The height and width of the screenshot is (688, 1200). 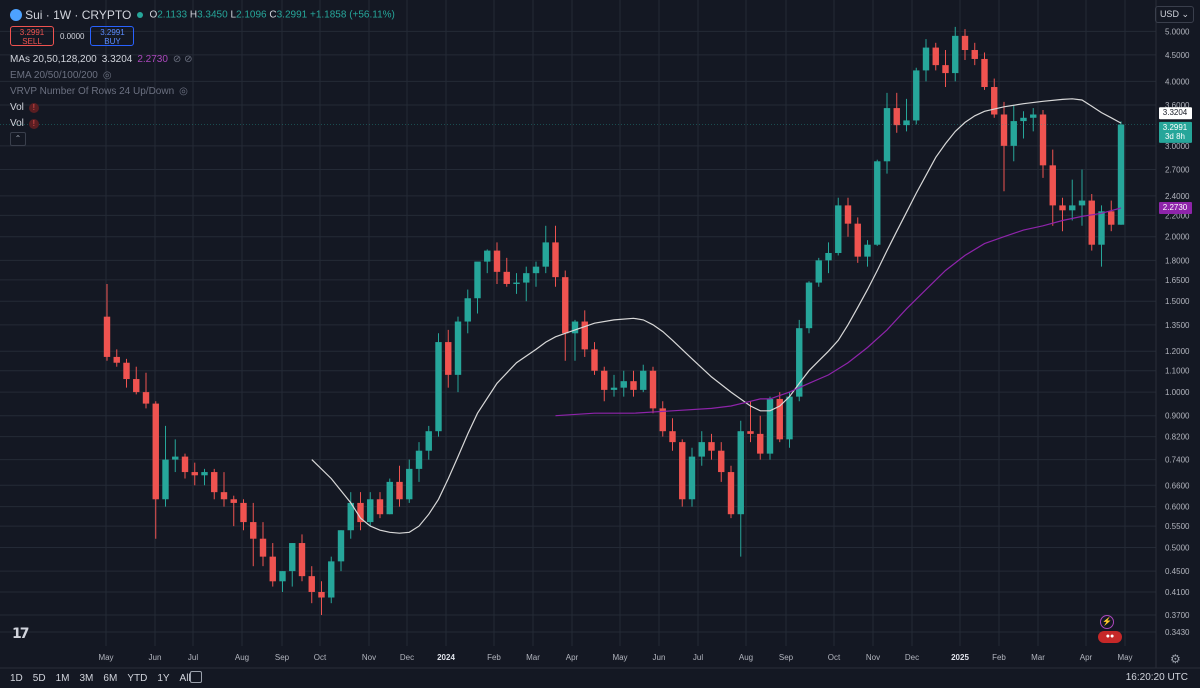 I want to click on indicator-ema: EMA 20/50/100/200 ◎, so click(x=61, y=75).